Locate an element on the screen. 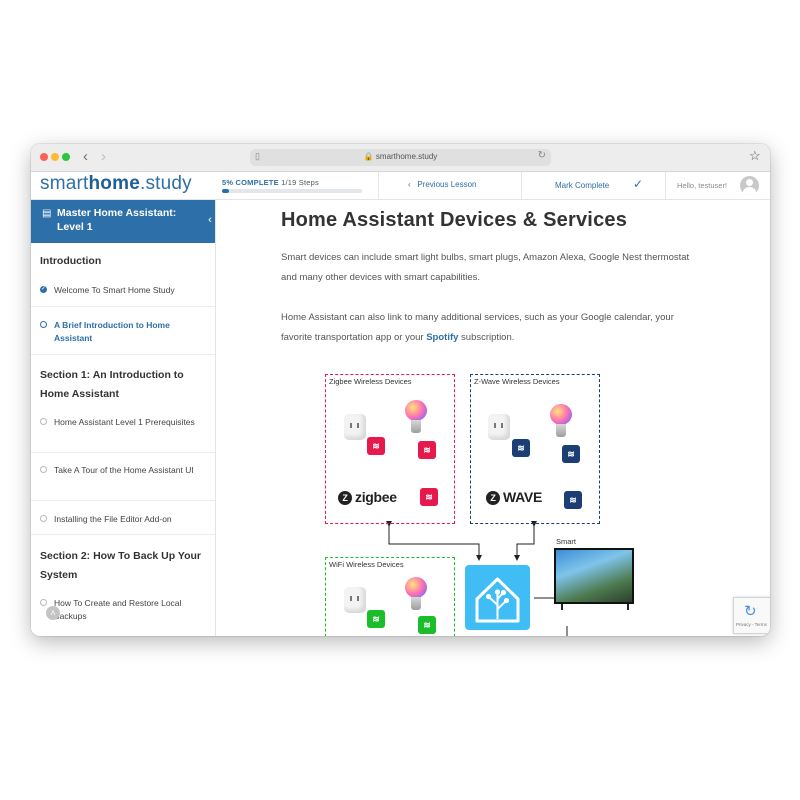 This screenshot has width=800, height=800. zwave-logo-text: WAVE is located at coordinates (522, 497).